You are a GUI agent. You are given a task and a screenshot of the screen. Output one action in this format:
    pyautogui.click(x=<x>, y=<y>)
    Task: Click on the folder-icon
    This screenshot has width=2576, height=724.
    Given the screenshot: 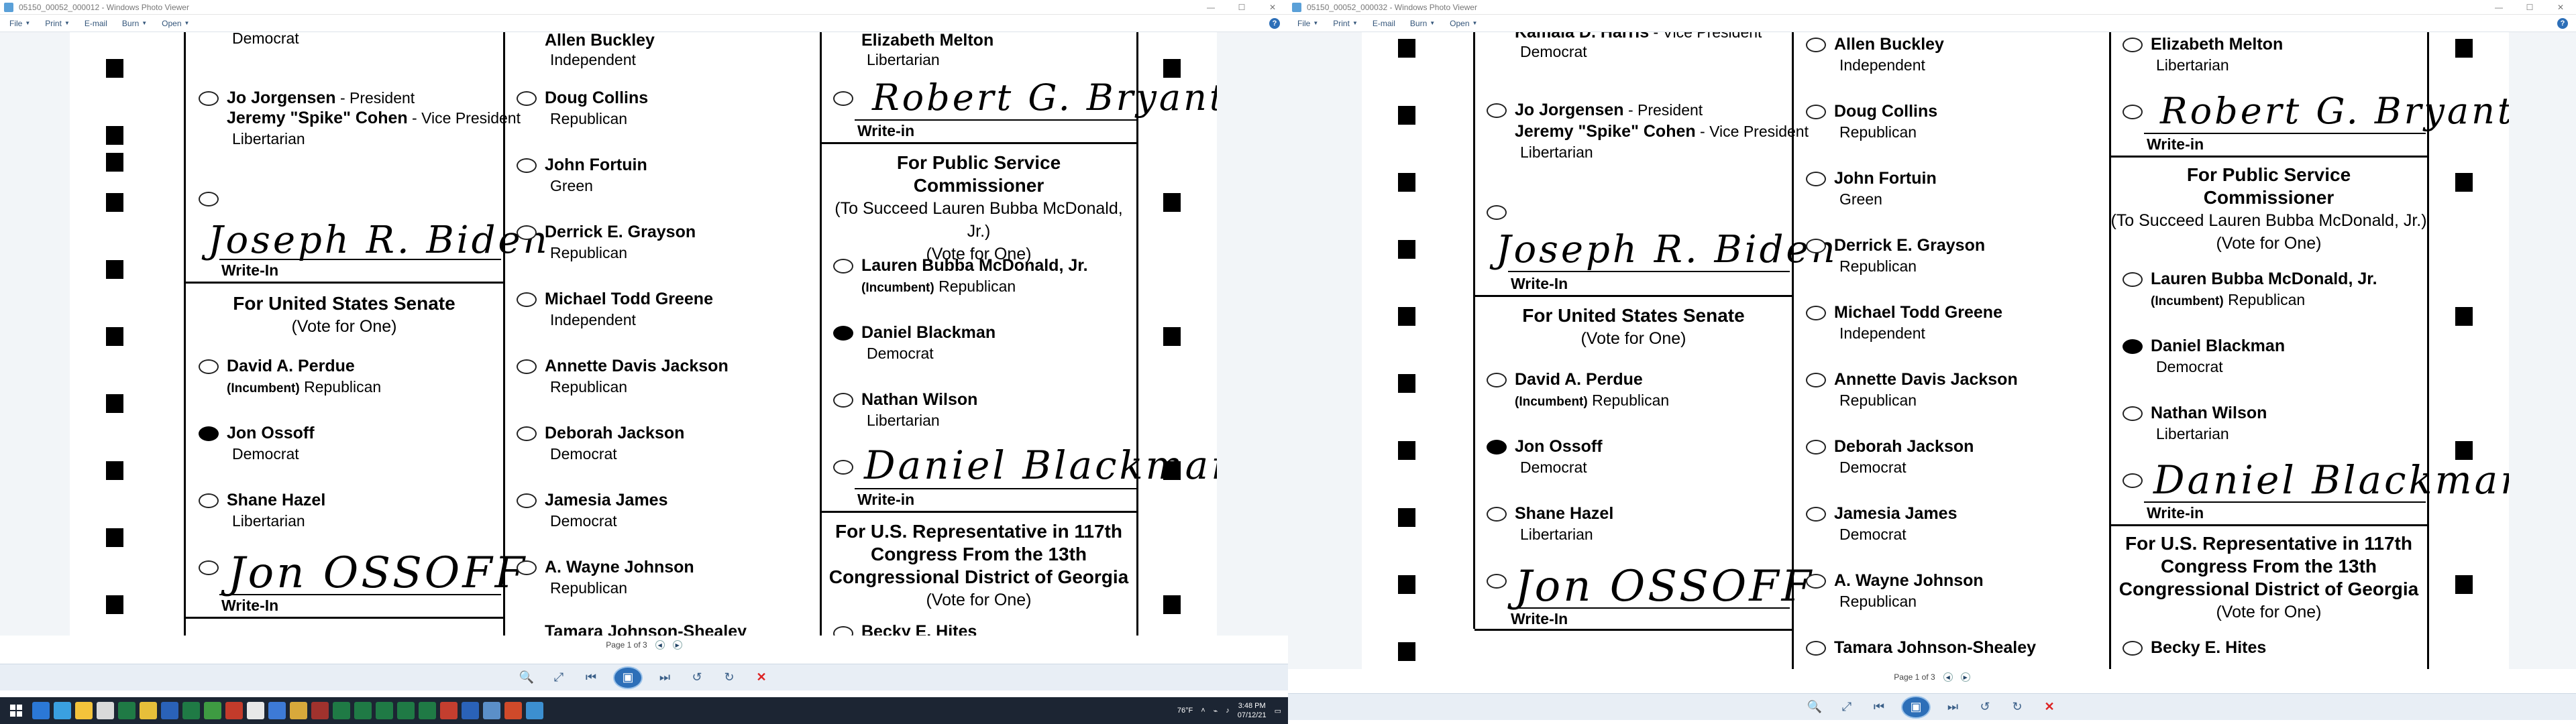 What is the action you would take?
    pyautogui.click(x=84, y=710)
    